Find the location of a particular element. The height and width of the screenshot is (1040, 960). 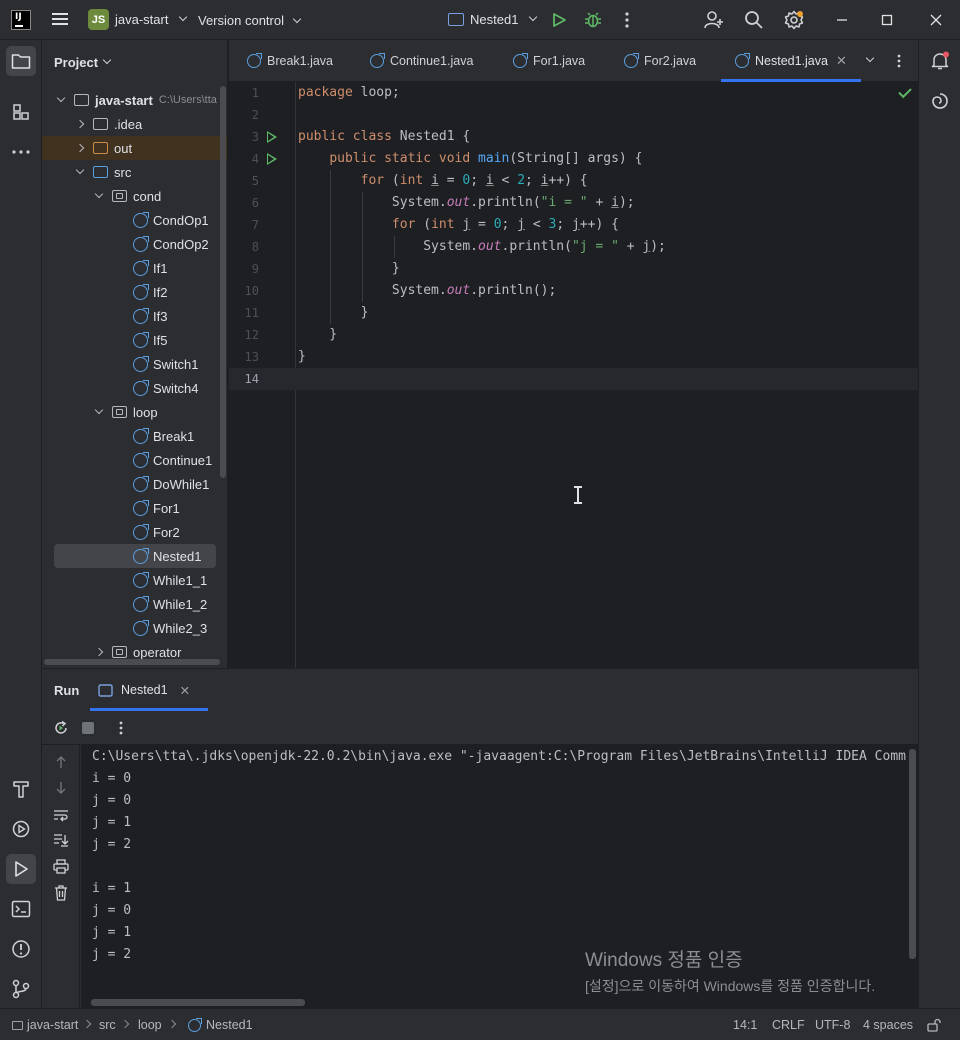

tree-item-while2-3: While2_3 is located at coordinates (134, 628).